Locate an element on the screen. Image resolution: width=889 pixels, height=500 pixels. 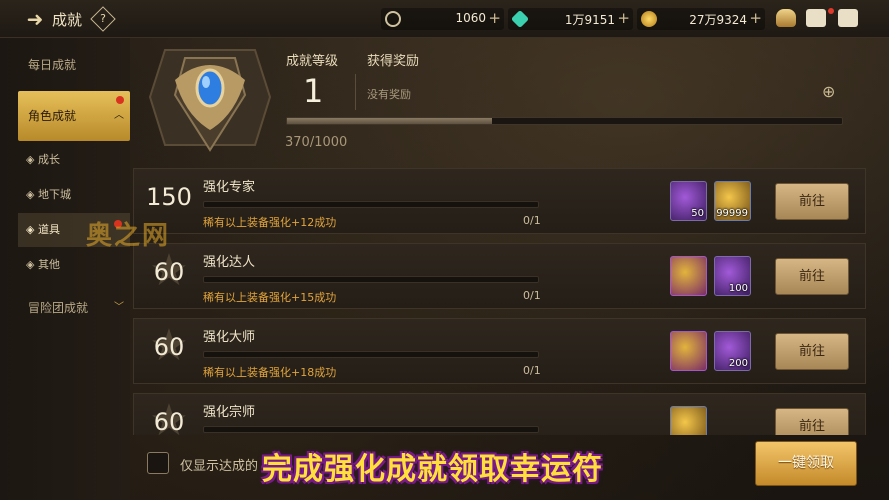
sidebar-sub-growth: ◈ 成长 is located at coordinates (74, 160).